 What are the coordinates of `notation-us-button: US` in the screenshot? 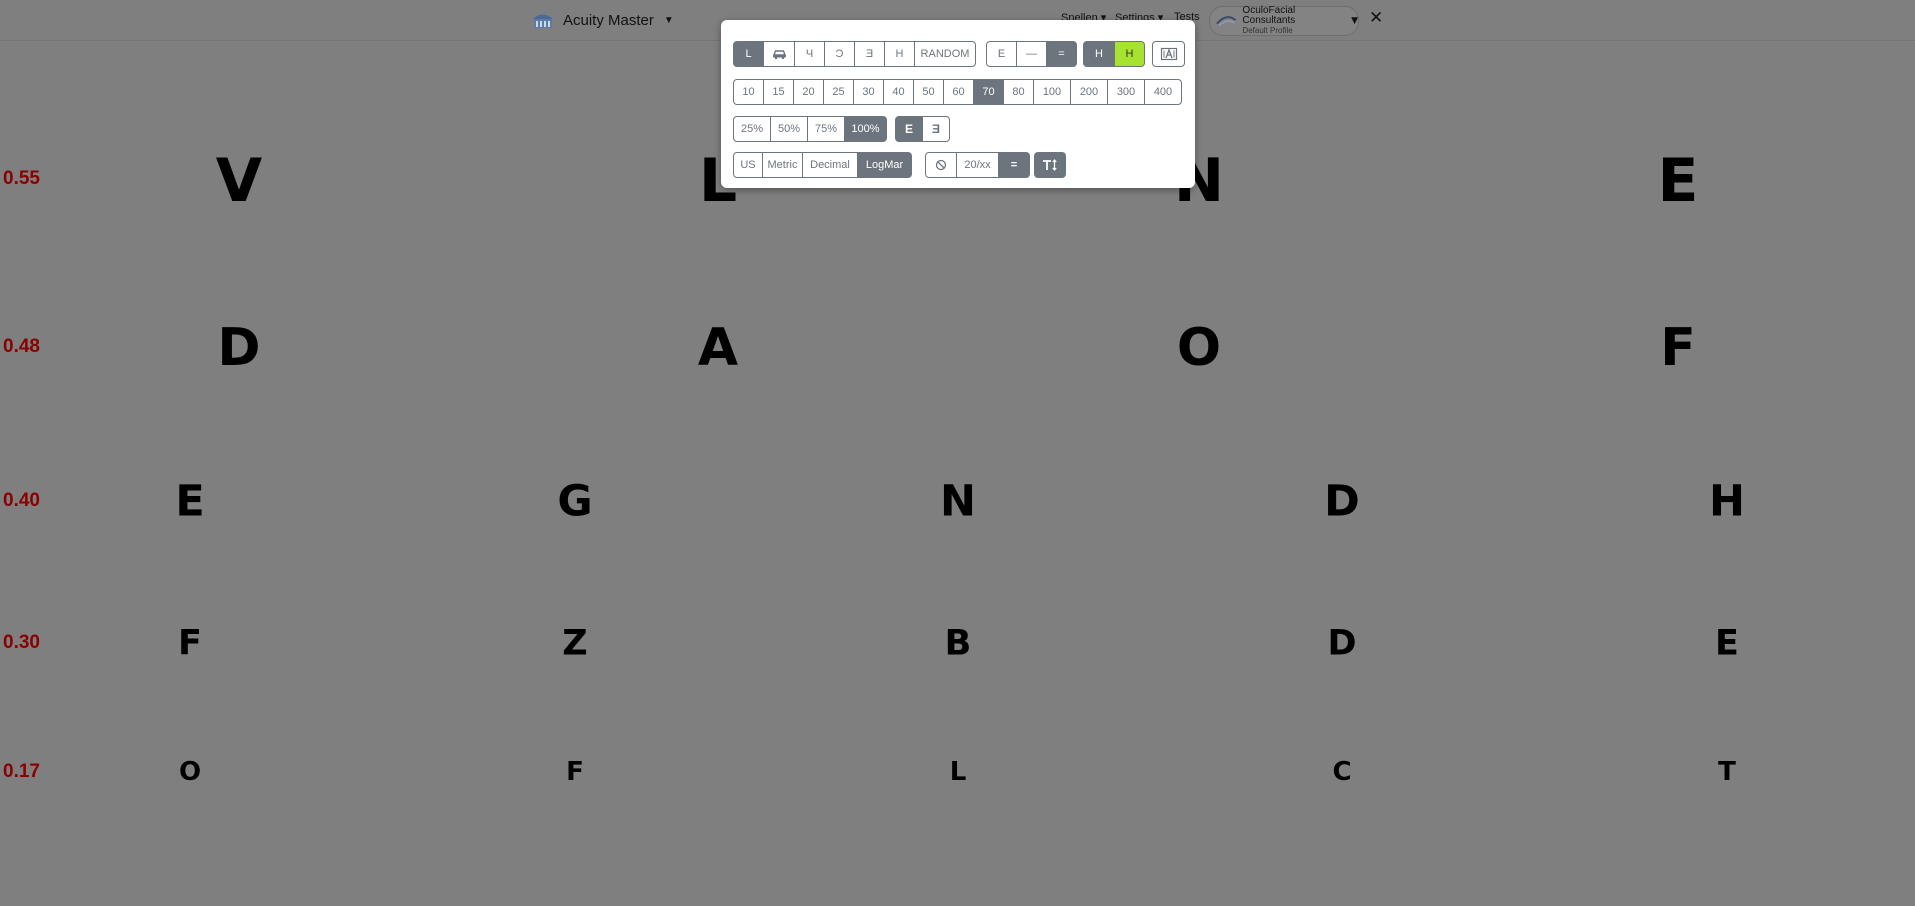 It's located at (748, 165).